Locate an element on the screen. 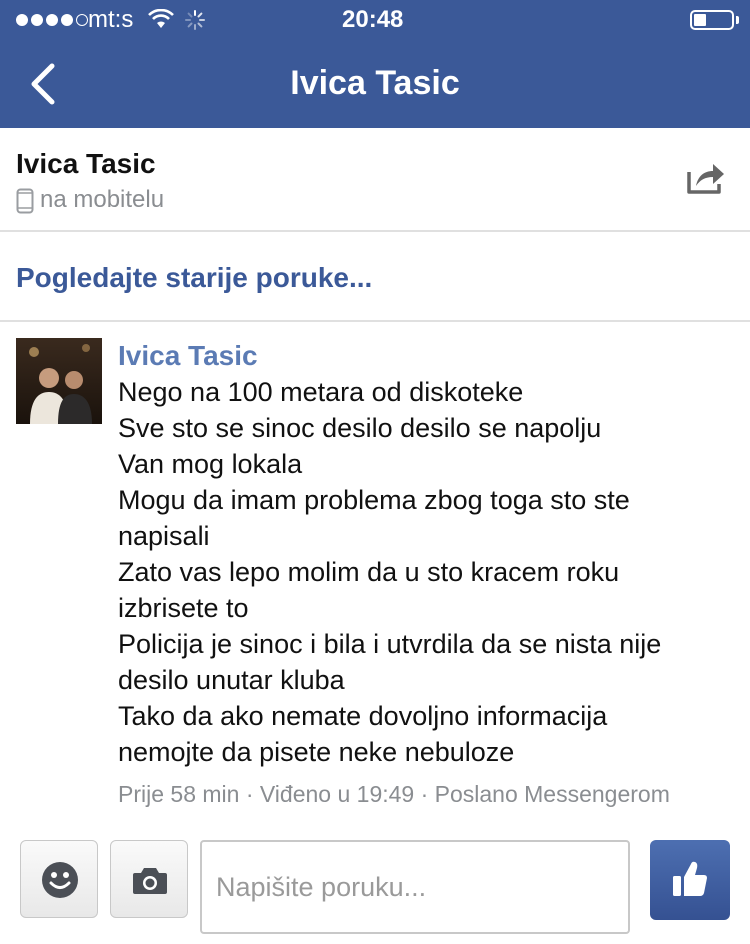  message-line: napisali is located at coordinates (164, 536).